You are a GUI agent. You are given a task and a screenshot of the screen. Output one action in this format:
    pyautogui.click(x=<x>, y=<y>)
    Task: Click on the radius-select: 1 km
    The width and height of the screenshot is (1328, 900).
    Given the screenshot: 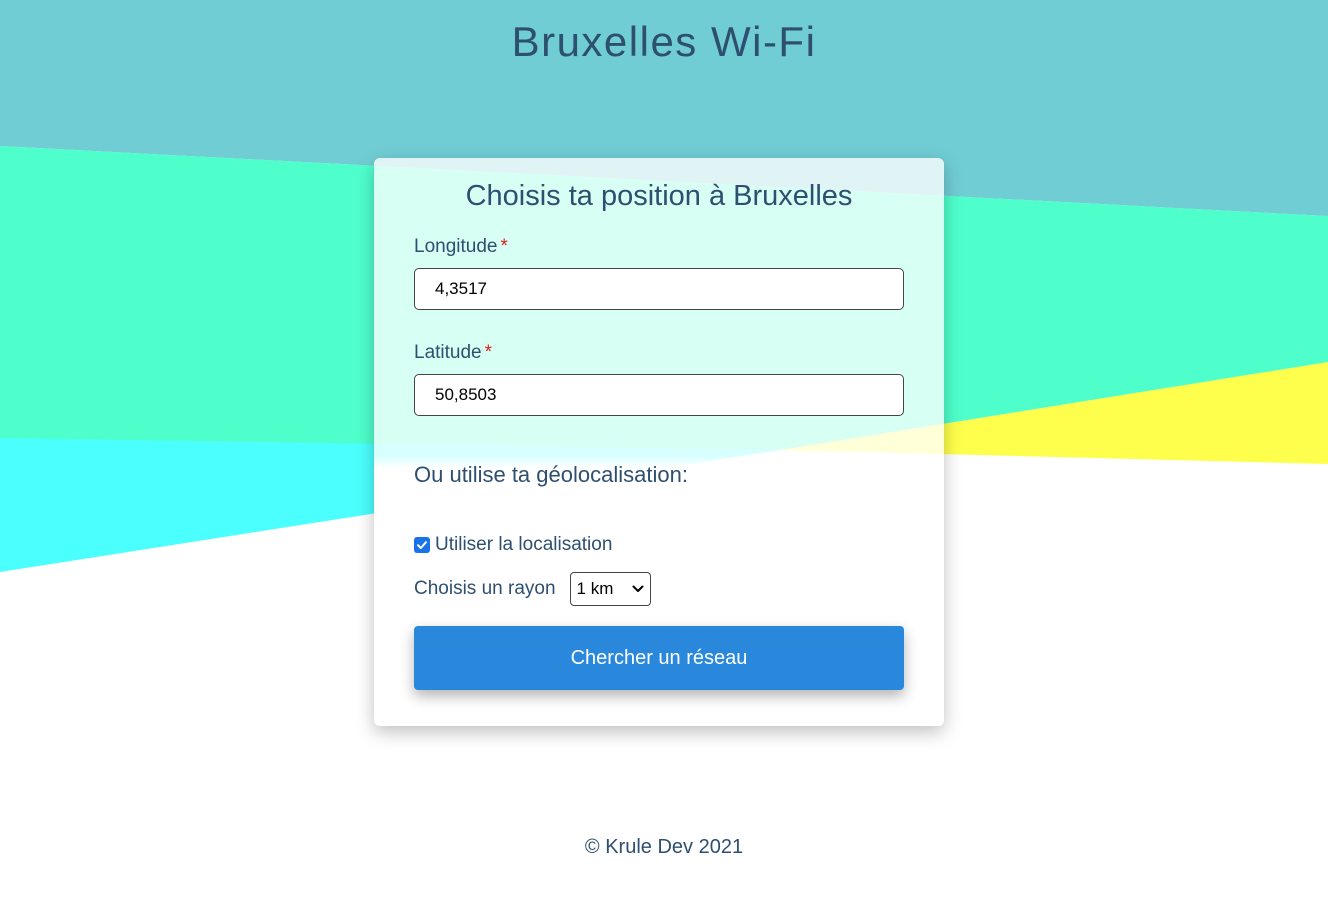 What is the action you would take?
    pyautogui.click(x=610, y=589)
    